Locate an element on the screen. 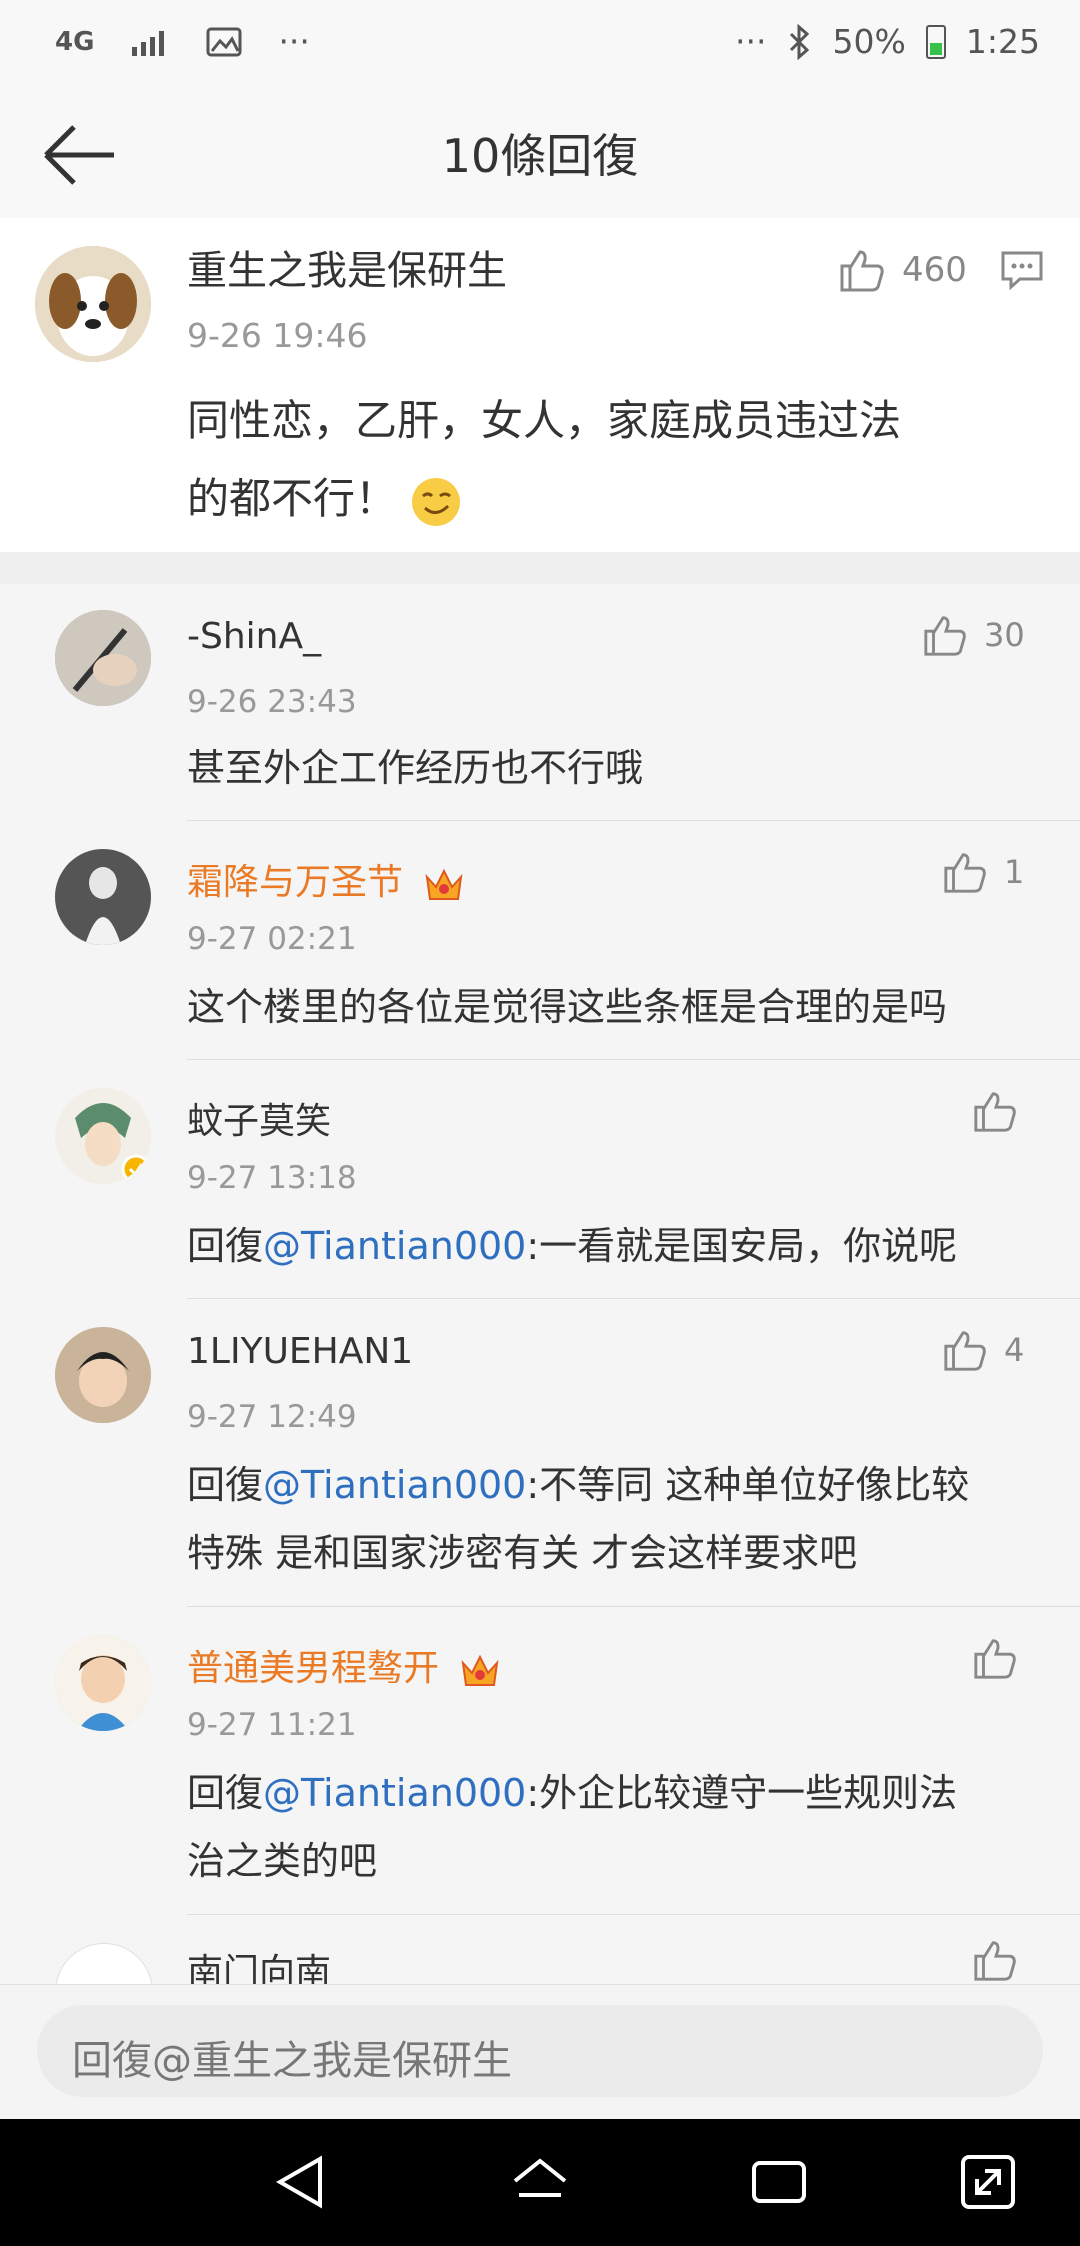  author-name: 1LIYUEHAN1 is located at coordinates (300, 1351).